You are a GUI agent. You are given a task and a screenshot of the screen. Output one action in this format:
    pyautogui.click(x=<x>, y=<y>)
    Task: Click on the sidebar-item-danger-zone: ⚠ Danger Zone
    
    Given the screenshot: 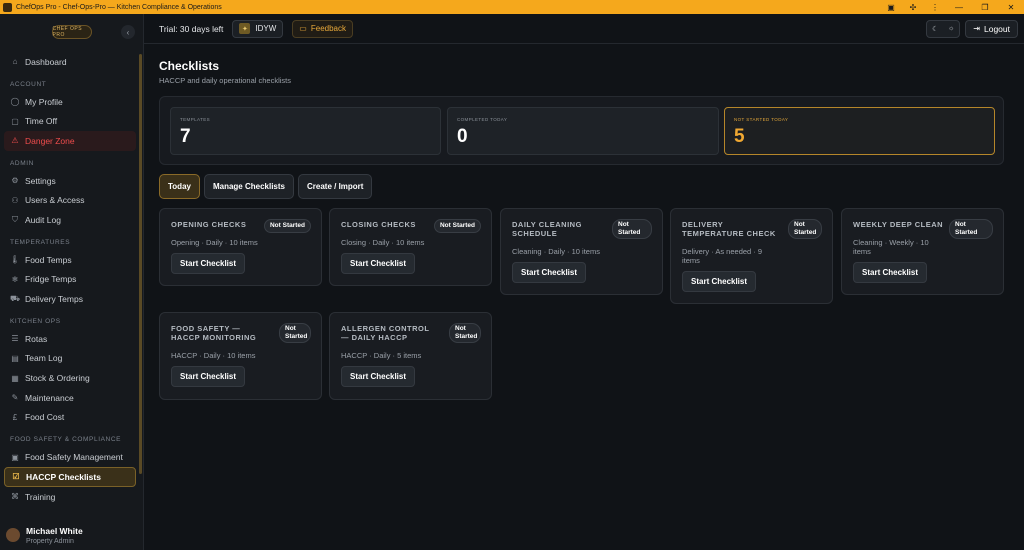 What is the action you would take?
    pyautogui.click(x=70, y=141)
    